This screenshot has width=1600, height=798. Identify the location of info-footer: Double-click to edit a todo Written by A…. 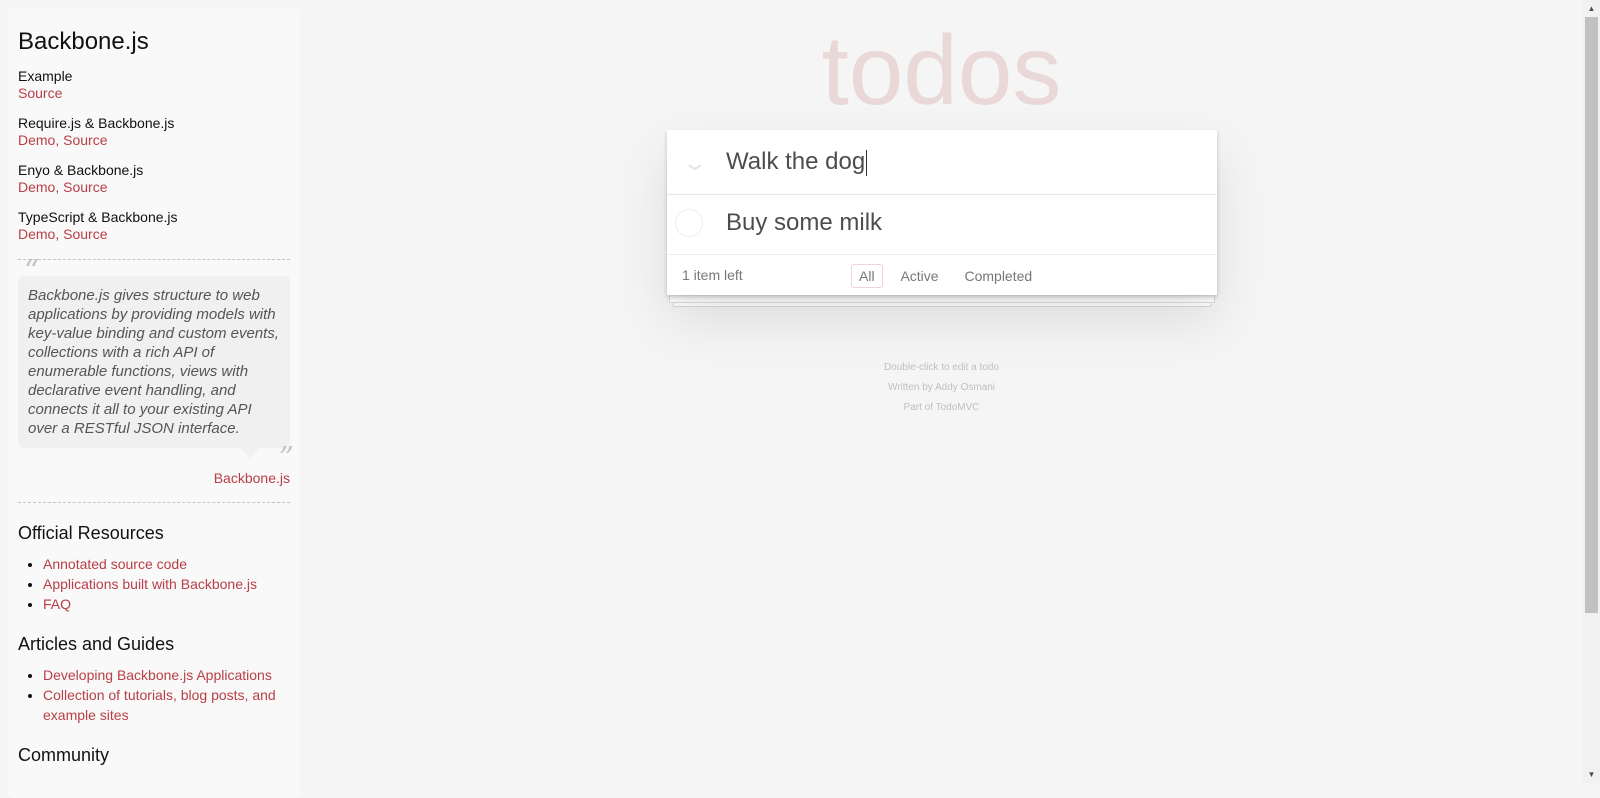
(941, 388).